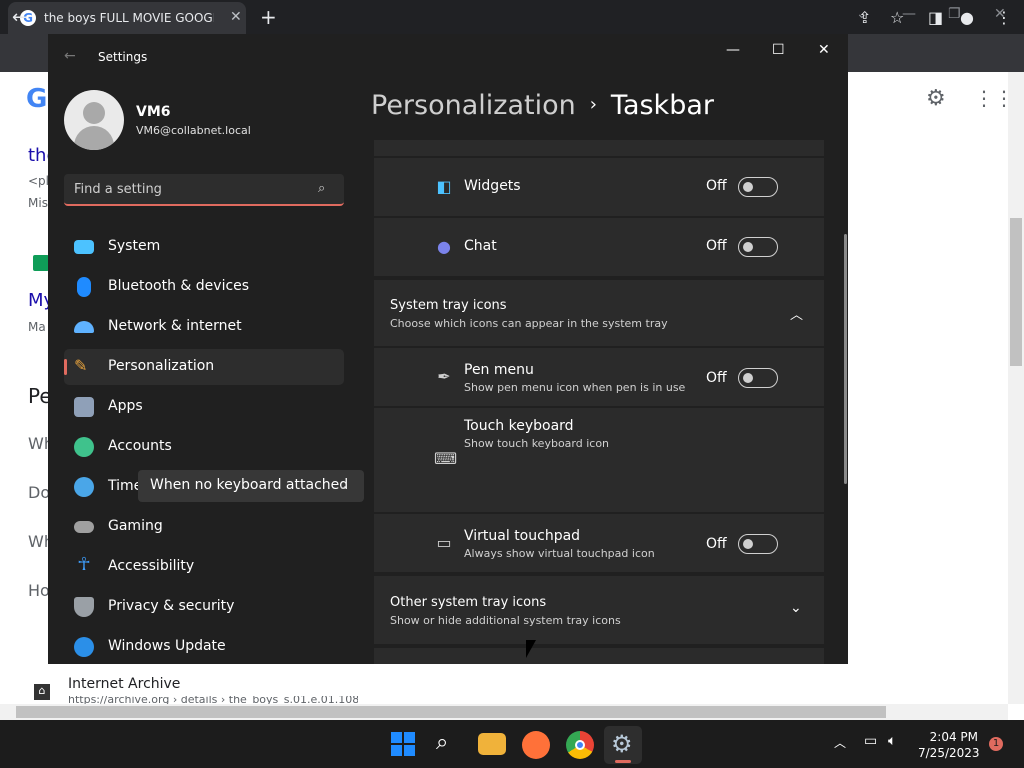  What do you see at coordinates (897, 17) in the screenshot?
I see `bookmark-star-icon: ☆` at bounding box center [897, 17].